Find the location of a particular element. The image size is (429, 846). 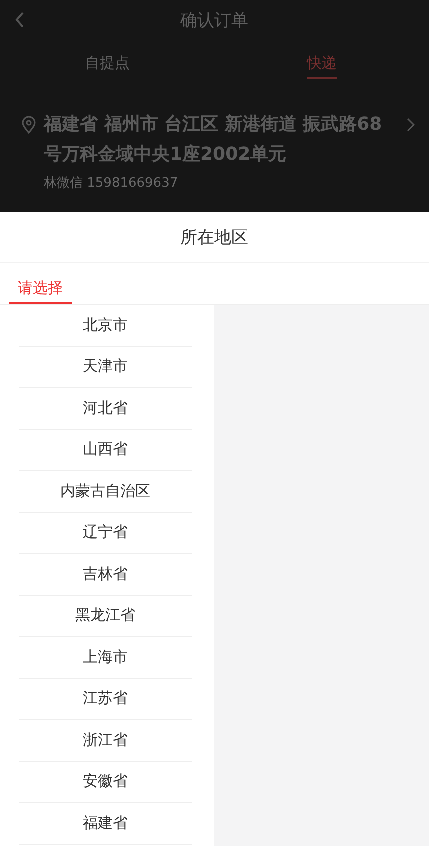

chevron-icon is located at coordinates (411, 125).